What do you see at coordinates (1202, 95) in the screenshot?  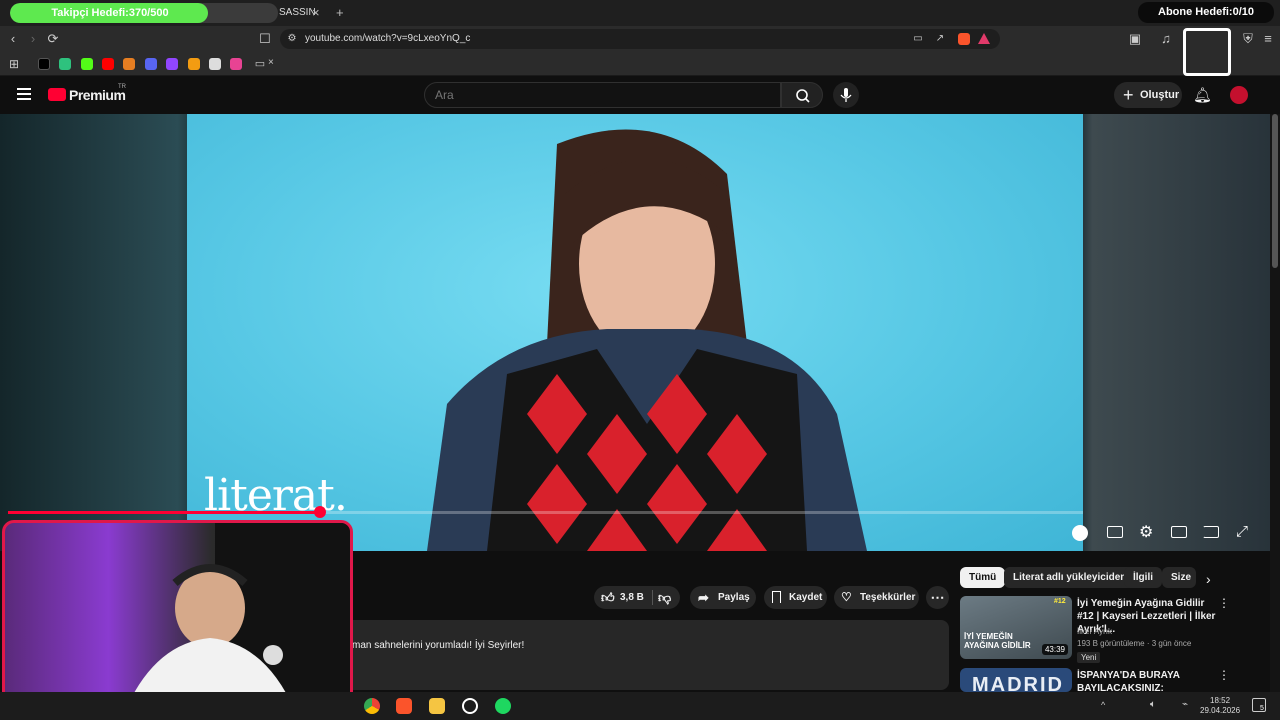 I see `notifications-bell-icon: 🔔︎` at bounding box center [1202, 95].